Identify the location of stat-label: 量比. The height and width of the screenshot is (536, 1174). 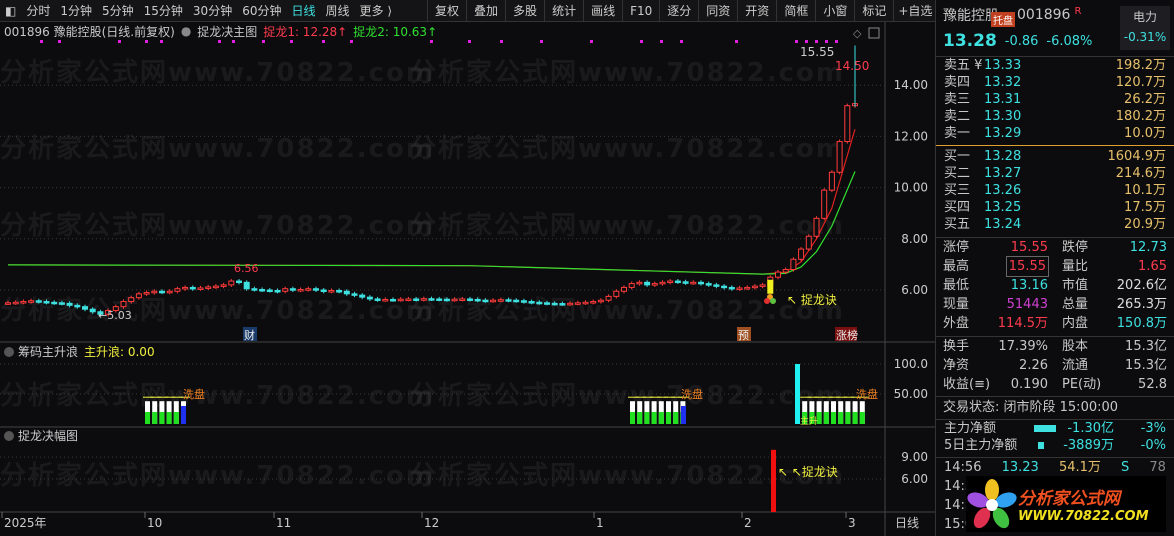
(1075, 266).